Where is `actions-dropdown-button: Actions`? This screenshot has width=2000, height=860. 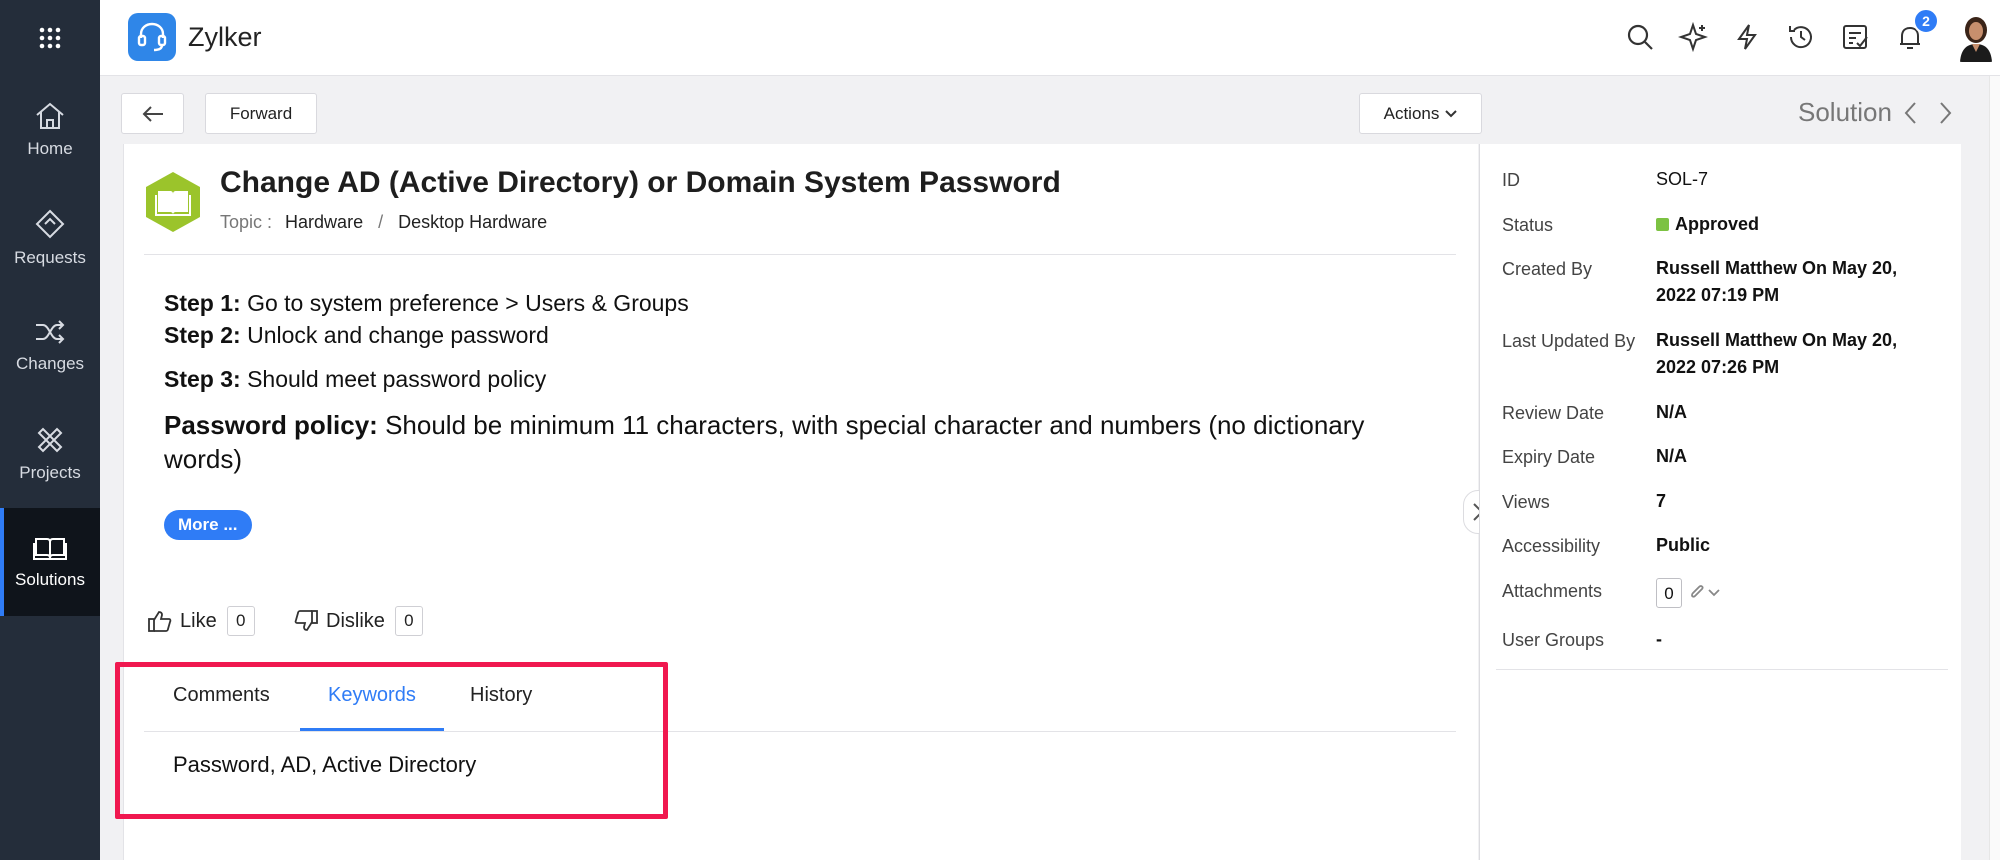
actions-dropdown-button: Actions is located at coordinates (1420, 113).